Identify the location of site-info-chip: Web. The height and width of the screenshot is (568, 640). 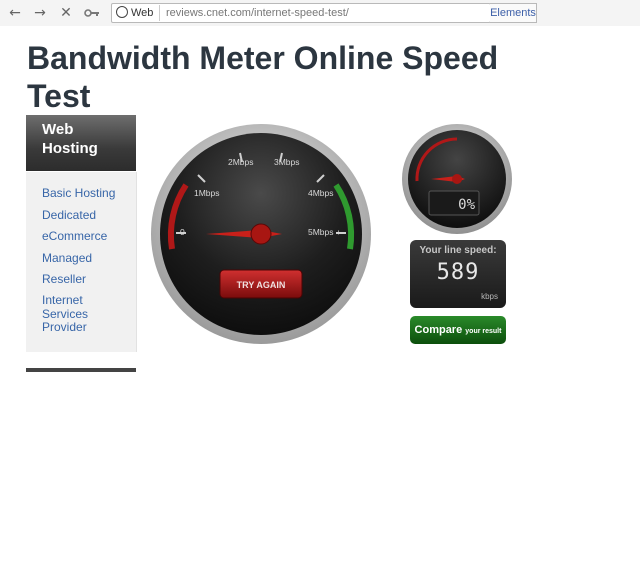
(138, 13).